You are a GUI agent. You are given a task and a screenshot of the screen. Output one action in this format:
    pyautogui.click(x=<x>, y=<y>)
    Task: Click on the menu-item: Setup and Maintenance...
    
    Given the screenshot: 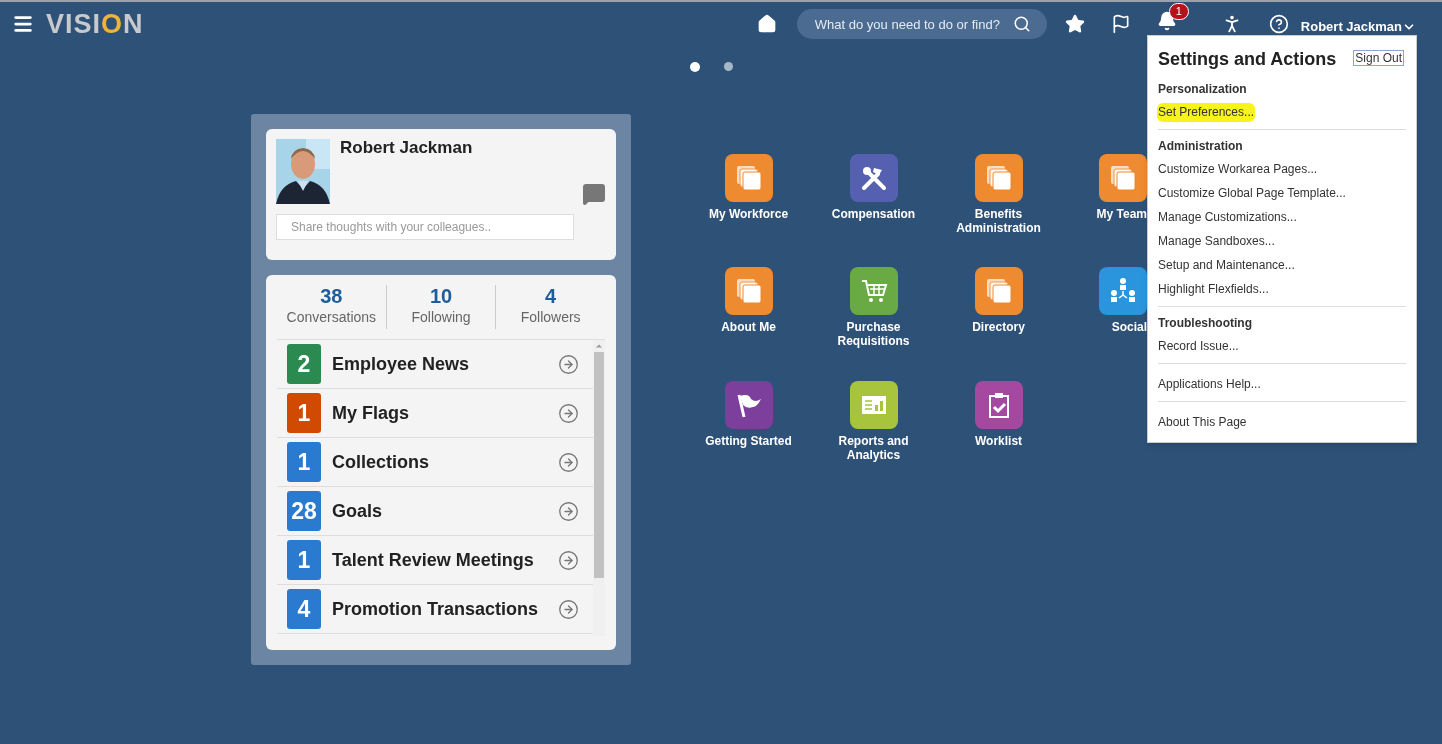 What is the action you would take?
    pyautogui.click(x=1226, y=265)
    